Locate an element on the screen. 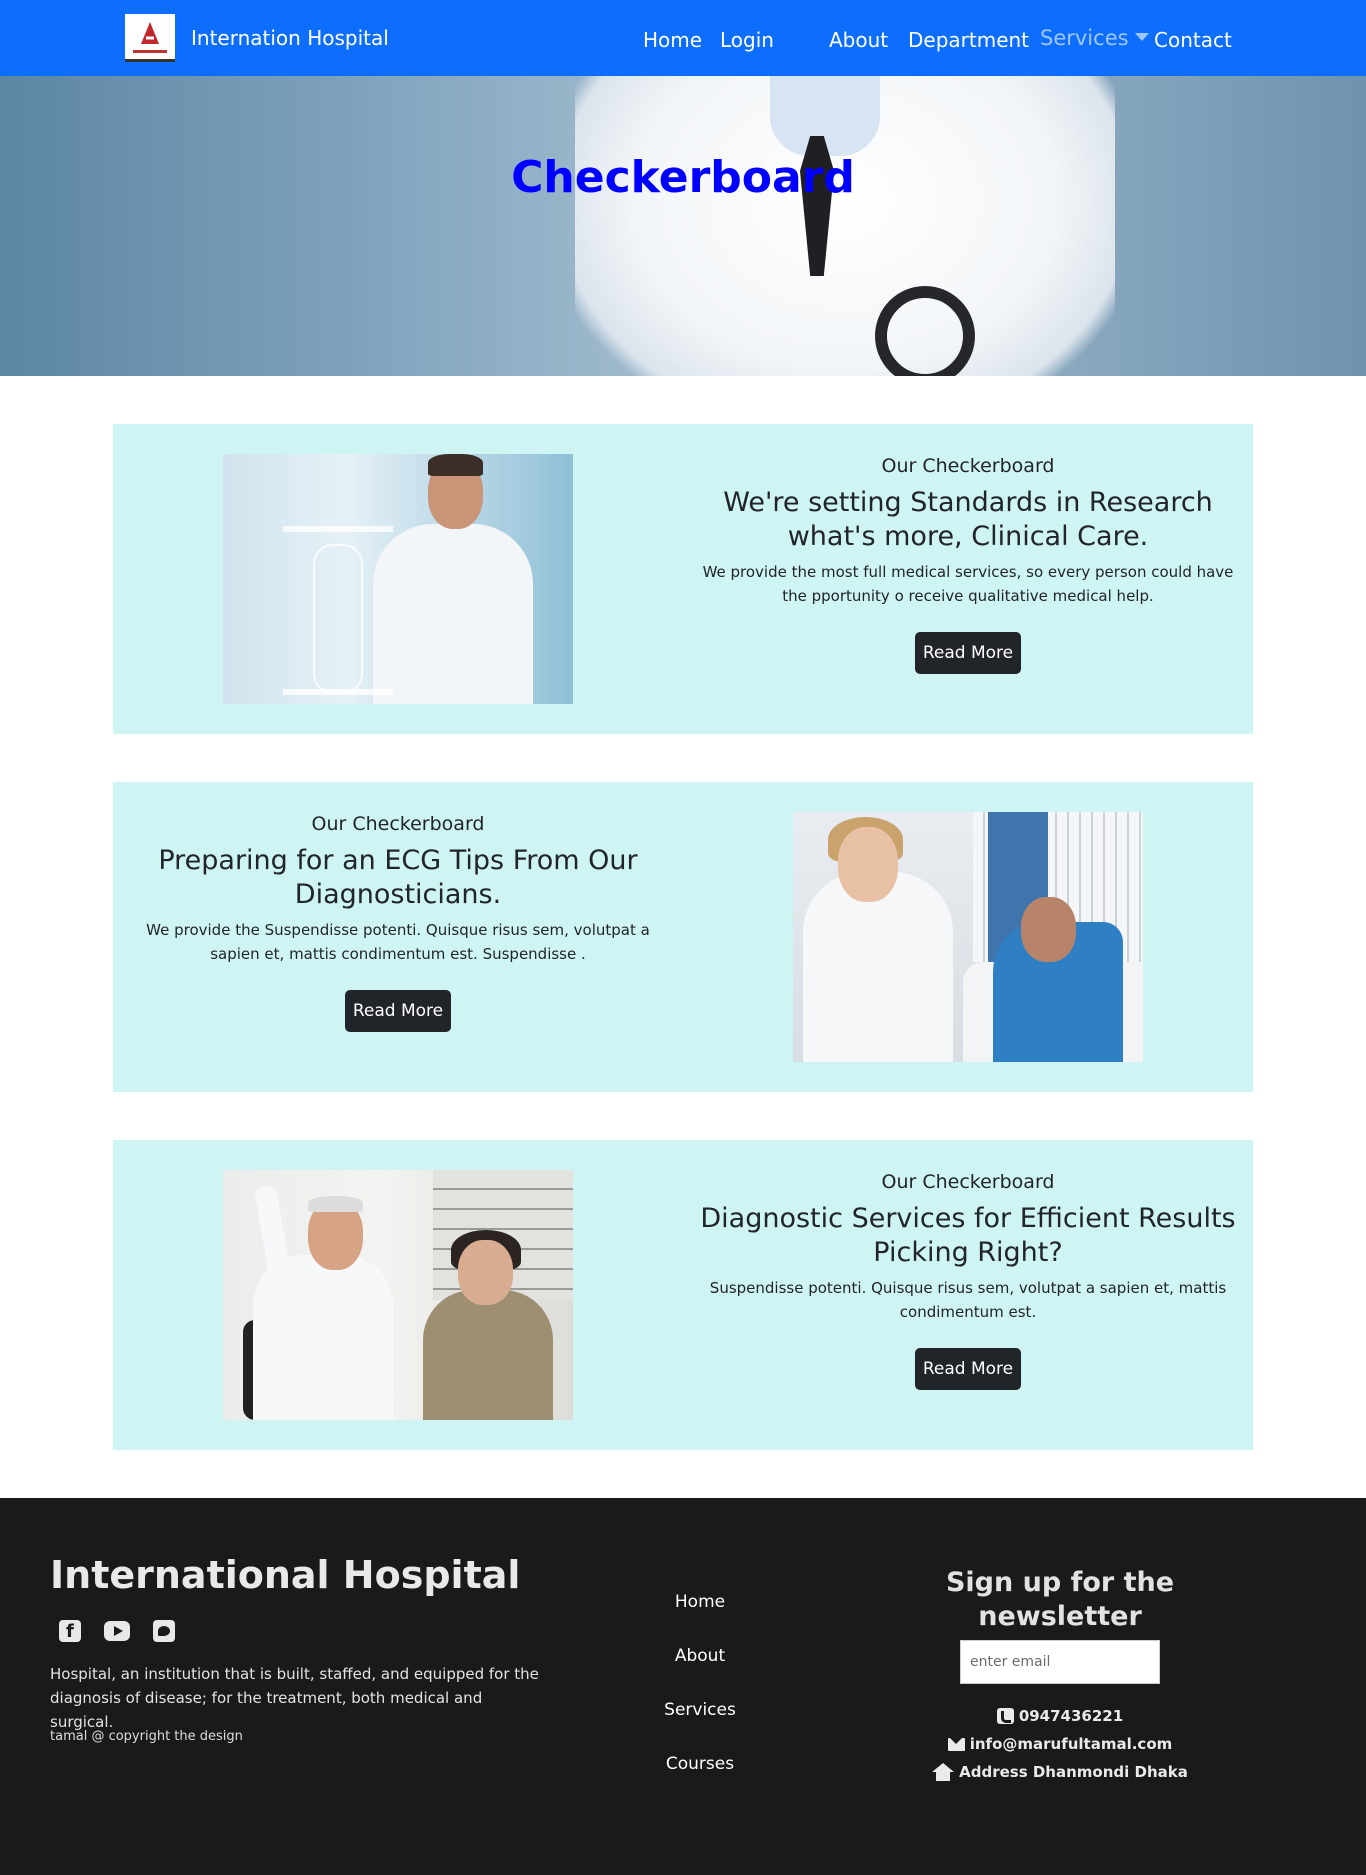  optician-image is located at coordinates (398, 1295).